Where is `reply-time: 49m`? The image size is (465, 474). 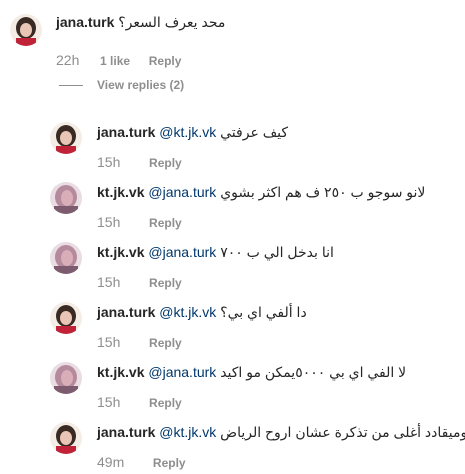
reply-time: 49m is located at coordinates (110, 462).